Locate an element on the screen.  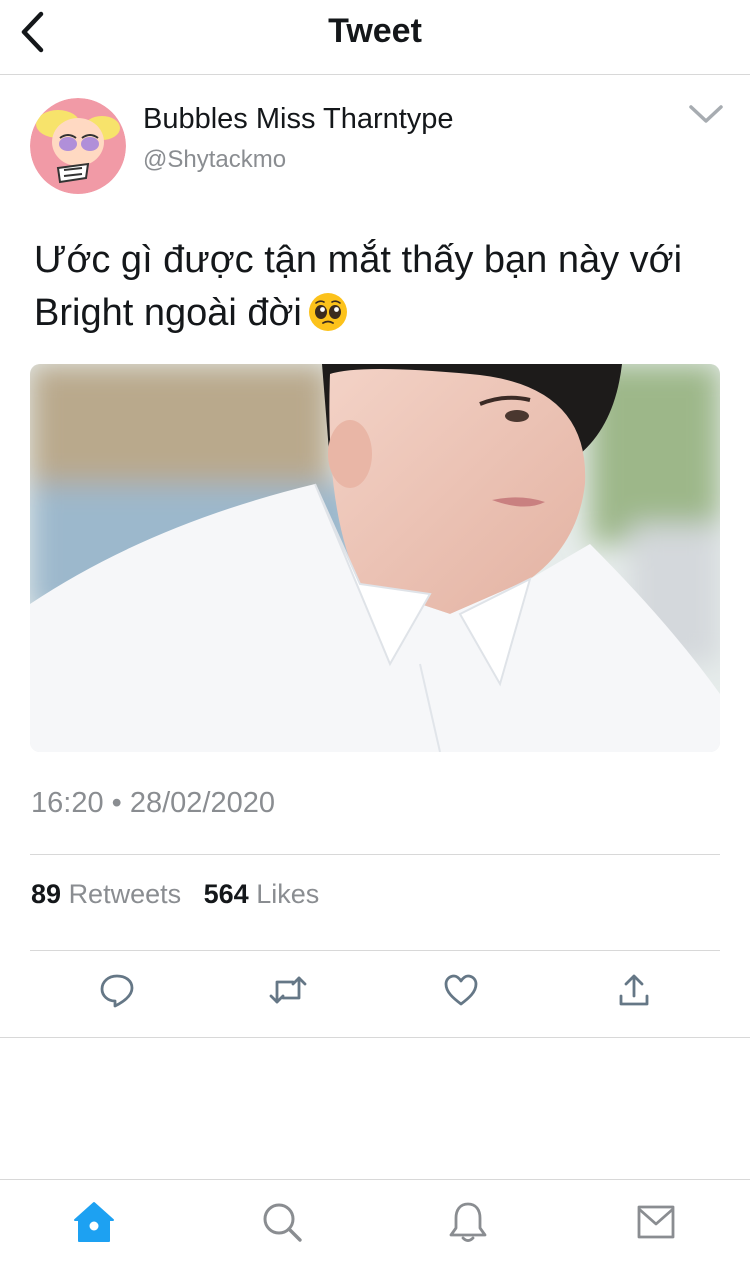
reply-icon is located at coordinates (117, 991).